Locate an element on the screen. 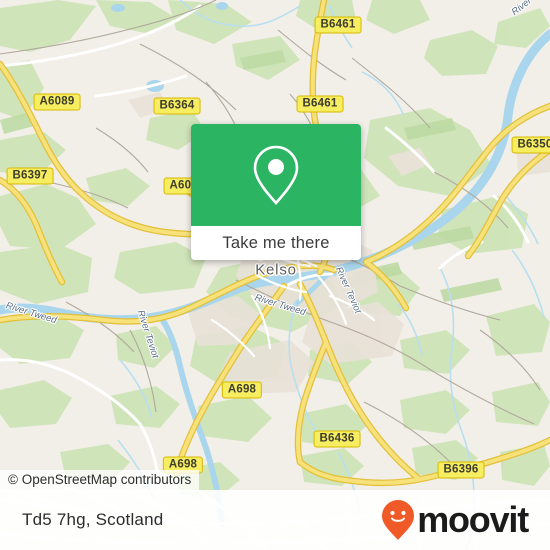 Image resolution: width=550 pixels, height=550 pixels. road-shield: A698 is located at coordinates (242, 390).